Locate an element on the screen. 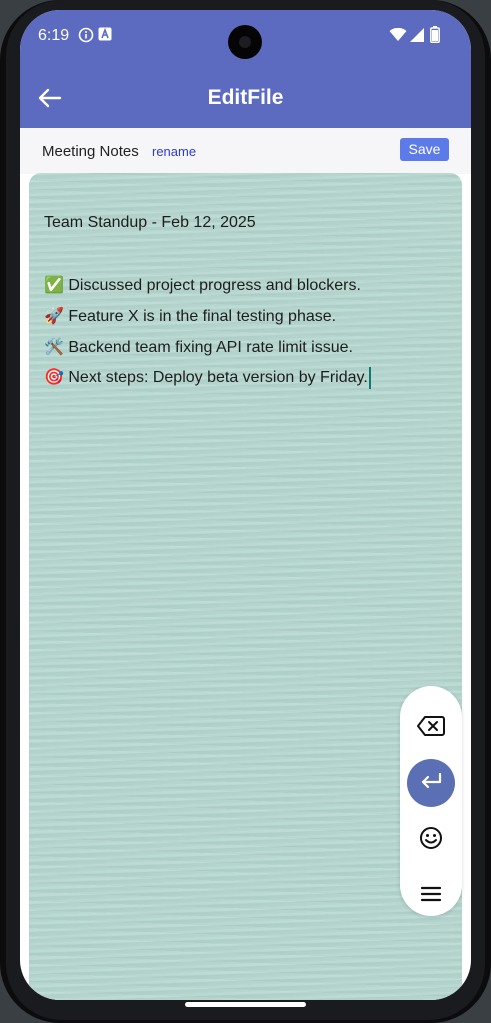 This screenshot has width=491, height=1023. page-title: EditFile is located at coordinates (245, 97).